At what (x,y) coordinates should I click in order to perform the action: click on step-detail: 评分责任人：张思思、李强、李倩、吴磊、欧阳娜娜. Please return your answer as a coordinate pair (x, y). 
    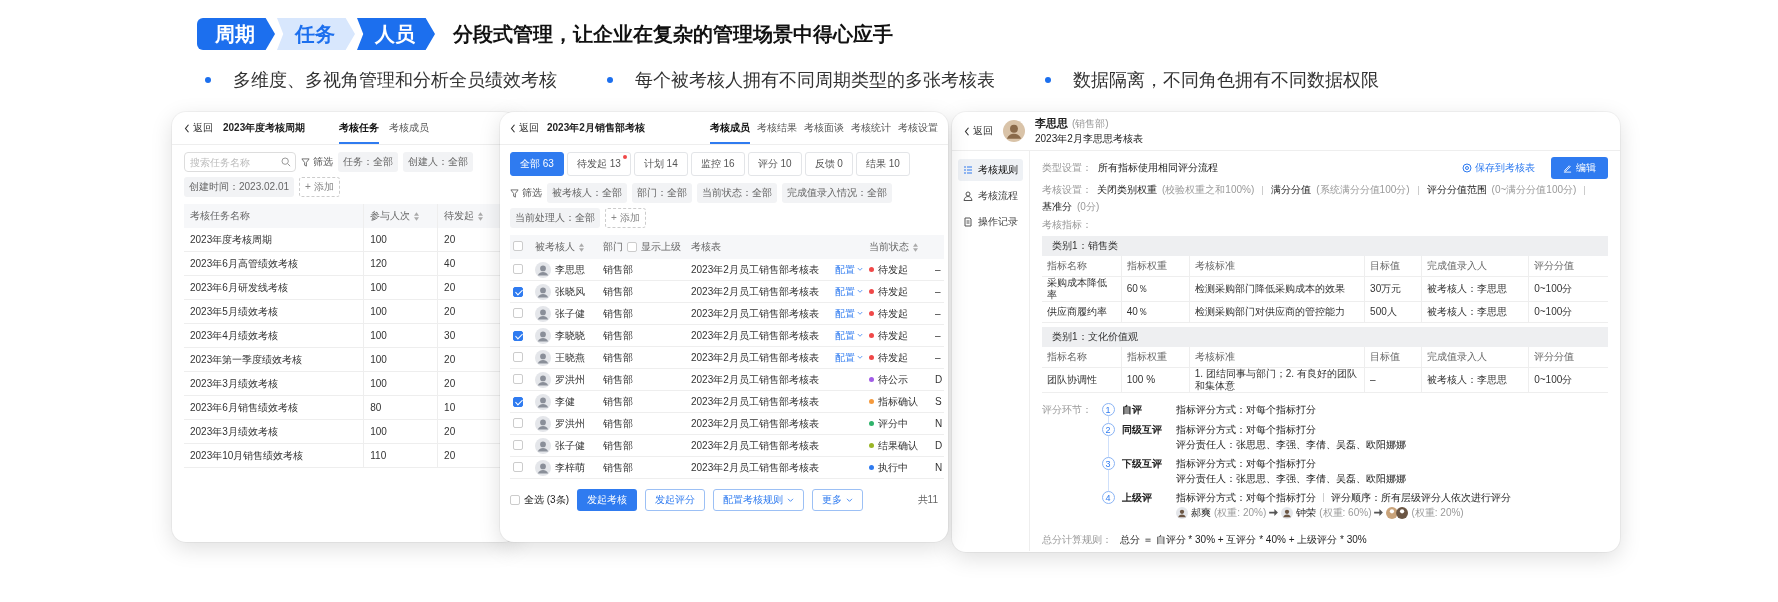
    Looking at the image, I should click on (1291, 444).